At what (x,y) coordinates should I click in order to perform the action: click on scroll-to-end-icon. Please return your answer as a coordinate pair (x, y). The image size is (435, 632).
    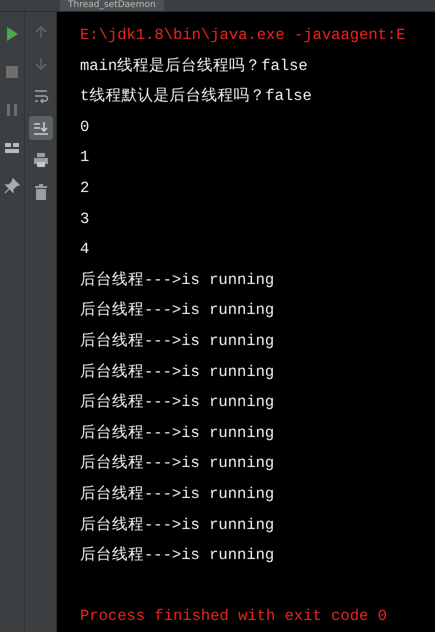
    Looking at the image, I should click on (40, 128).